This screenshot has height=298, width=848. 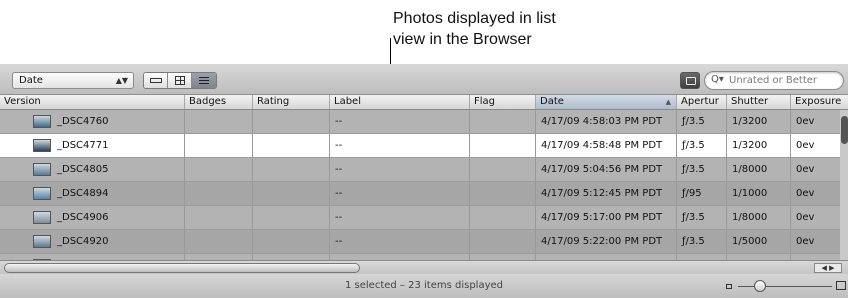 What do you see at coordinates (668, 102) in the screenshot?
I see `sort-ascending-icon: ▲` at bounding box center [668, 102].